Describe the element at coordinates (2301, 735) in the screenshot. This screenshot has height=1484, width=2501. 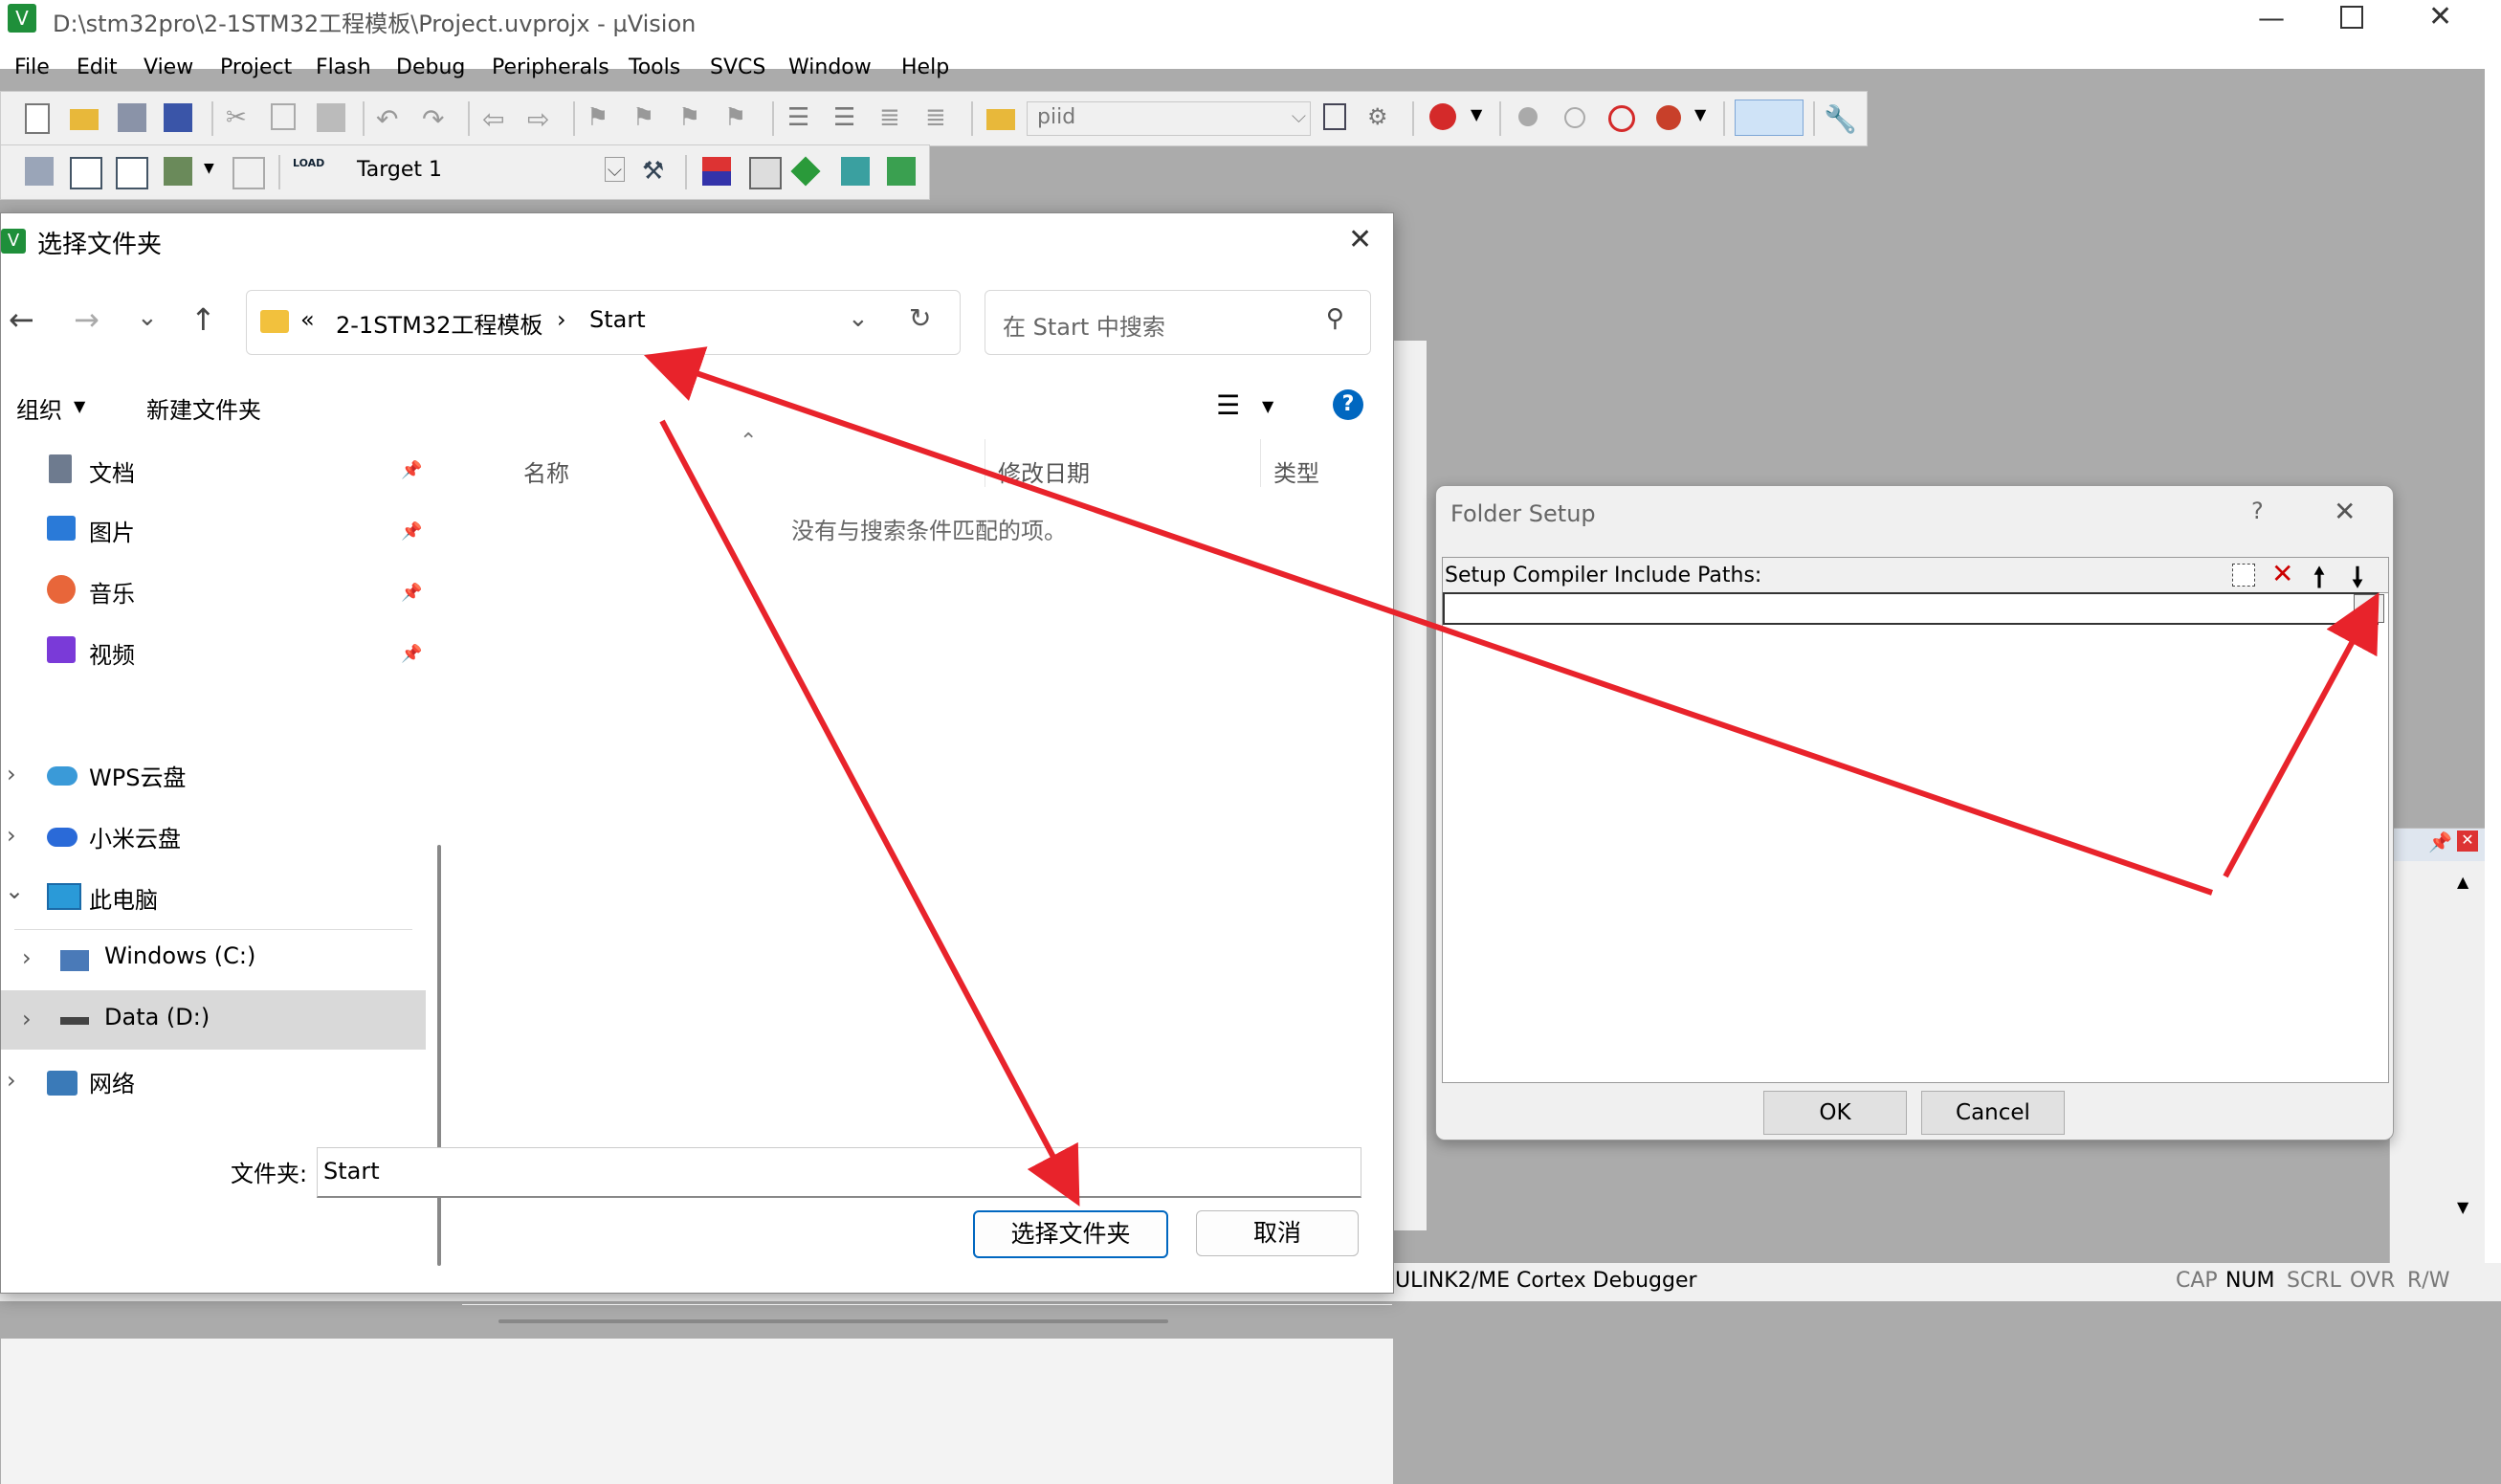
I see `arrow-to-browse-button` at that location.